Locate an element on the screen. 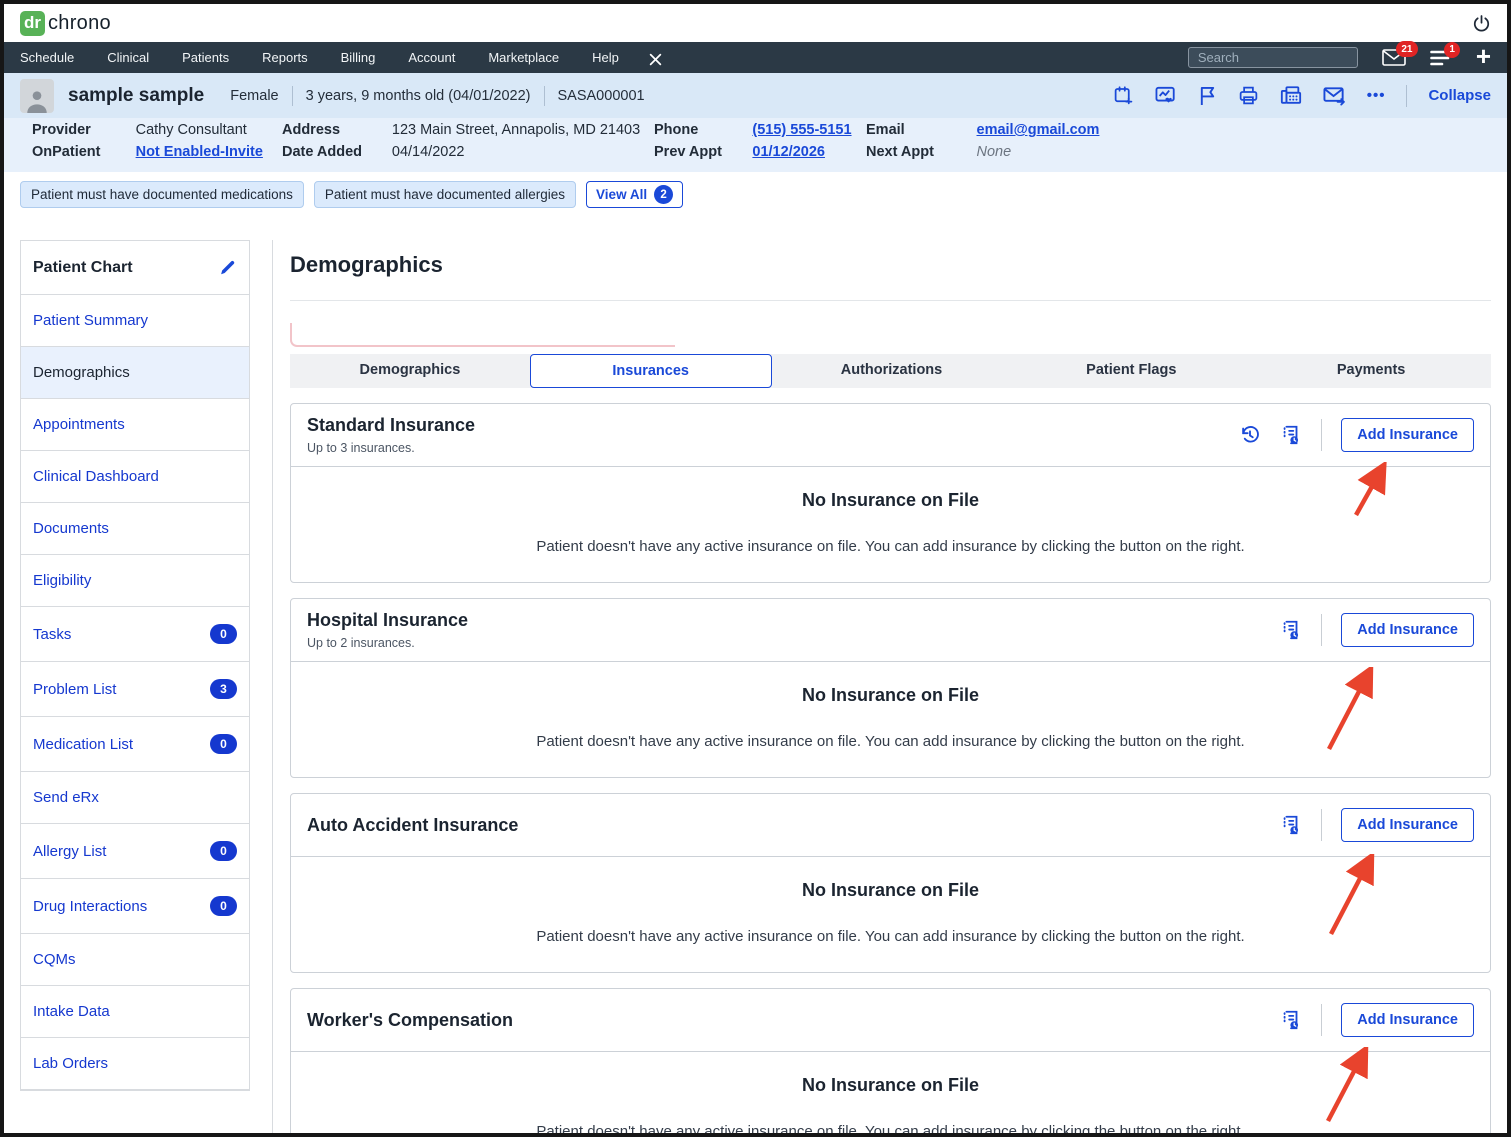 The height and width of the screenshot is (1137, 1511). patient-name: sample sample is located at coordinates (136, 95).